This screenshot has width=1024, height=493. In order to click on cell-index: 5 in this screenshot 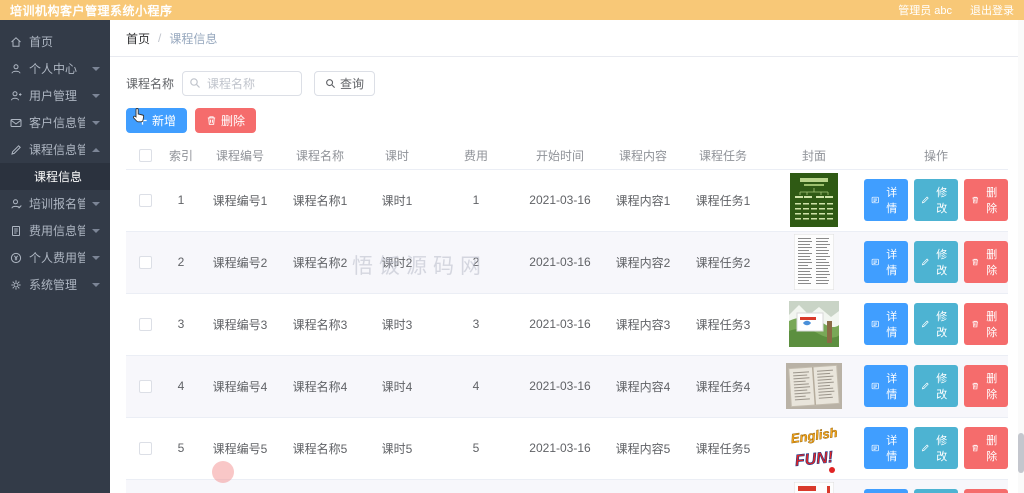, I will do `click(181, 448)`.